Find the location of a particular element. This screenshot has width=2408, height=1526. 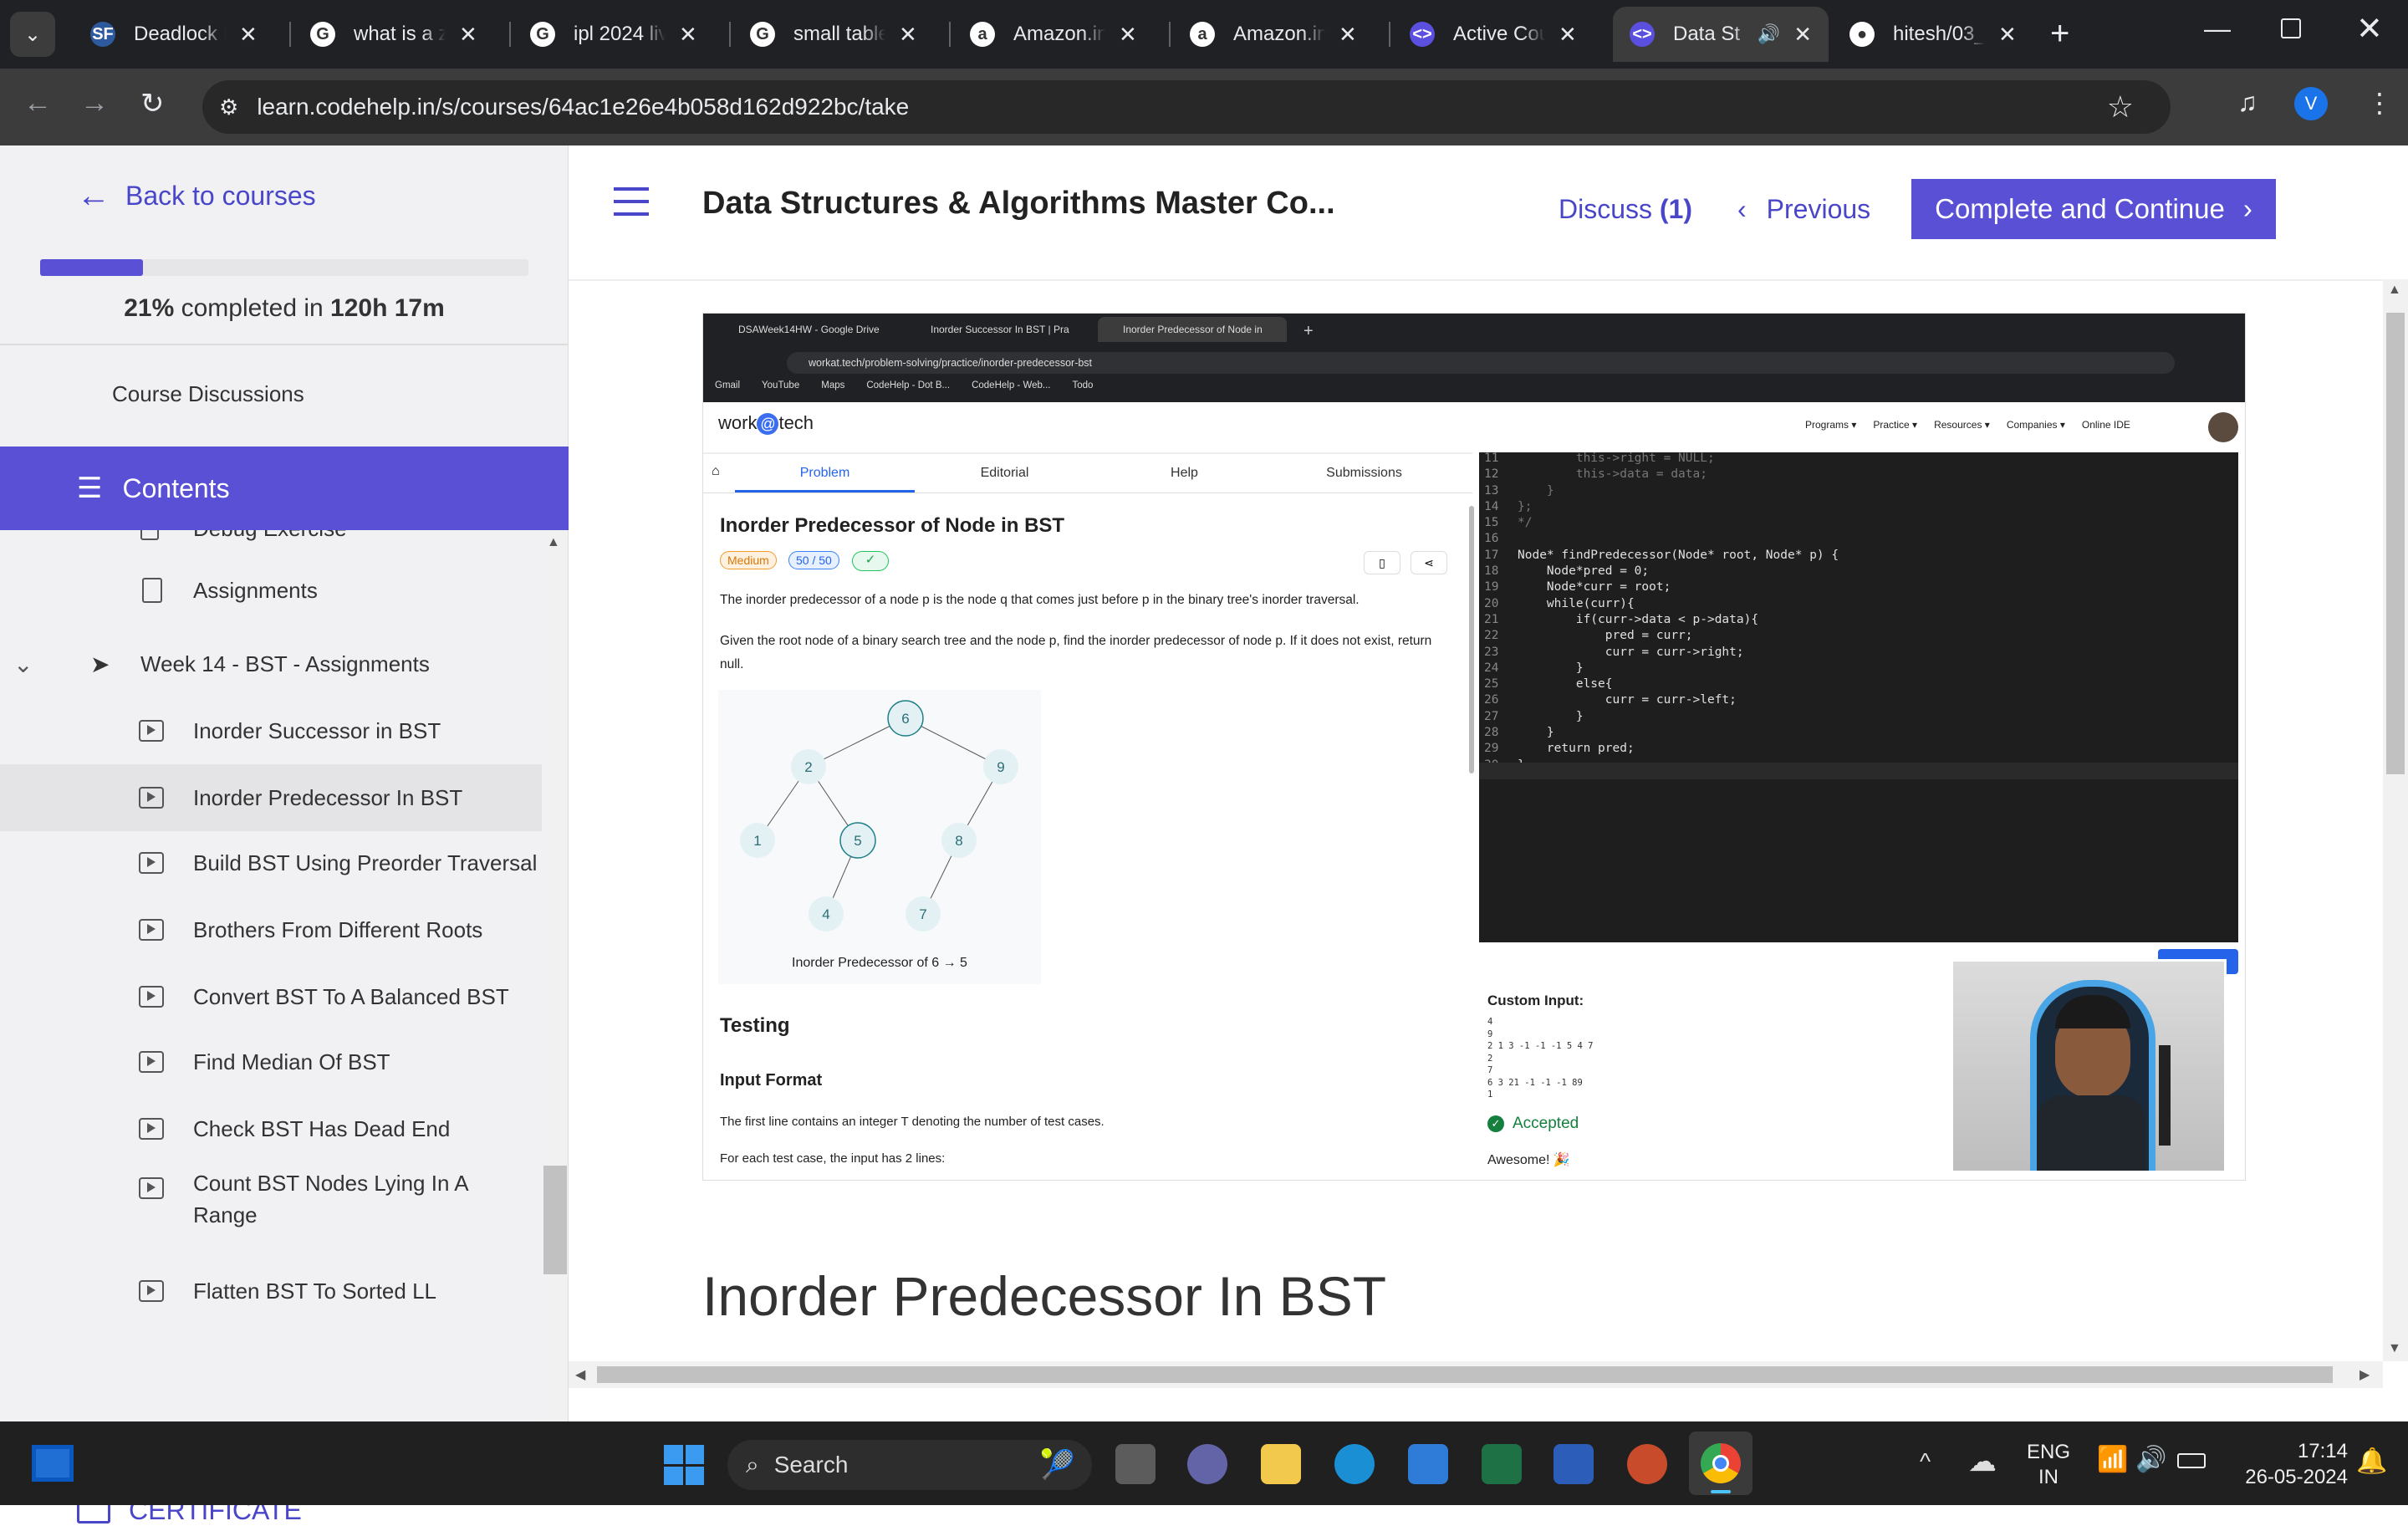

main-horizontal-scrollbar: ◀ ▶ is located at coordinates (1476, 1374).